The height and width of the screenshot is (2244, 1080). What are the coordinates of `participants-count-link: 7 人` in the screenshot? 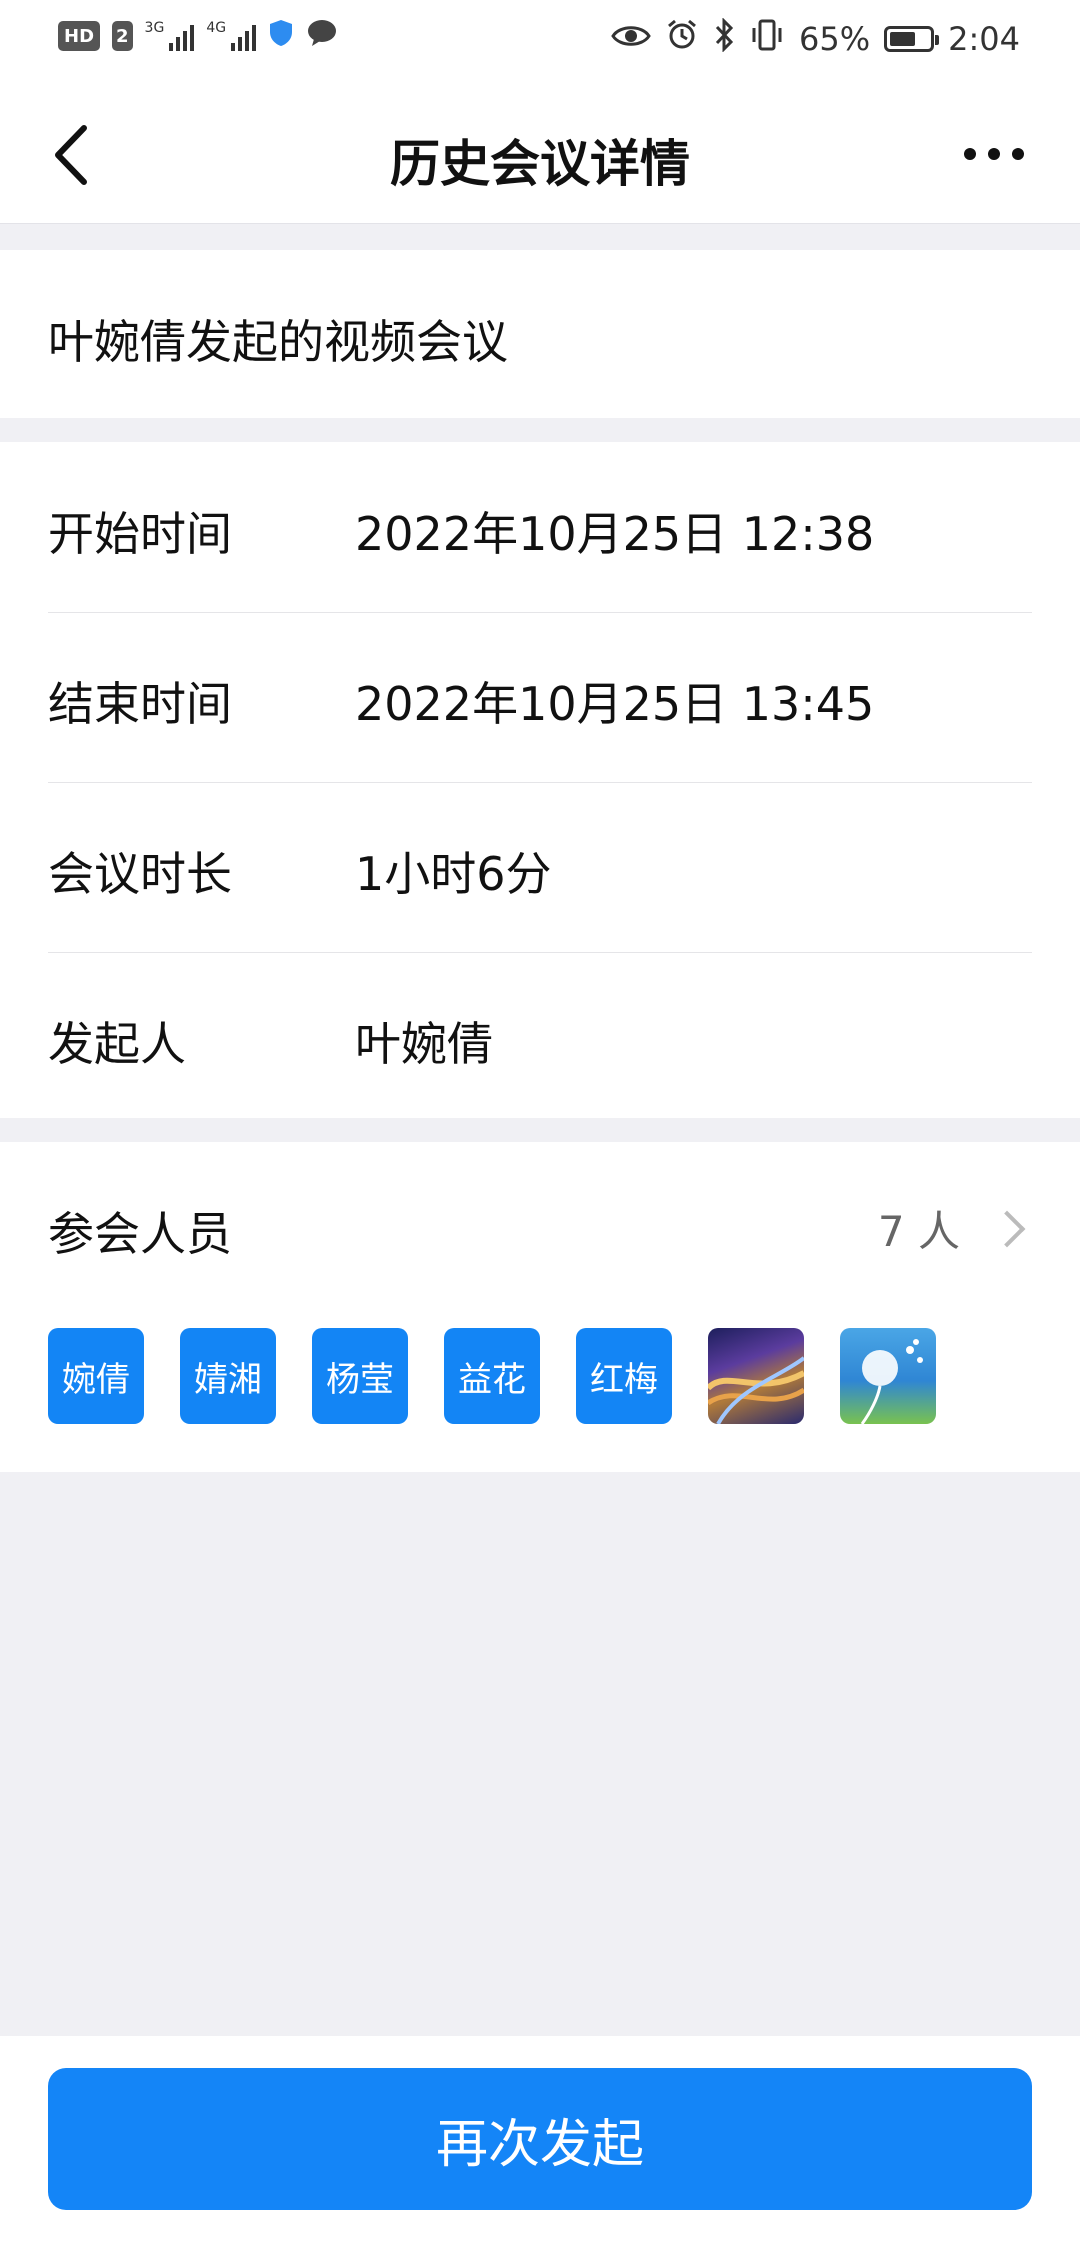 It's located at (951, 1228).